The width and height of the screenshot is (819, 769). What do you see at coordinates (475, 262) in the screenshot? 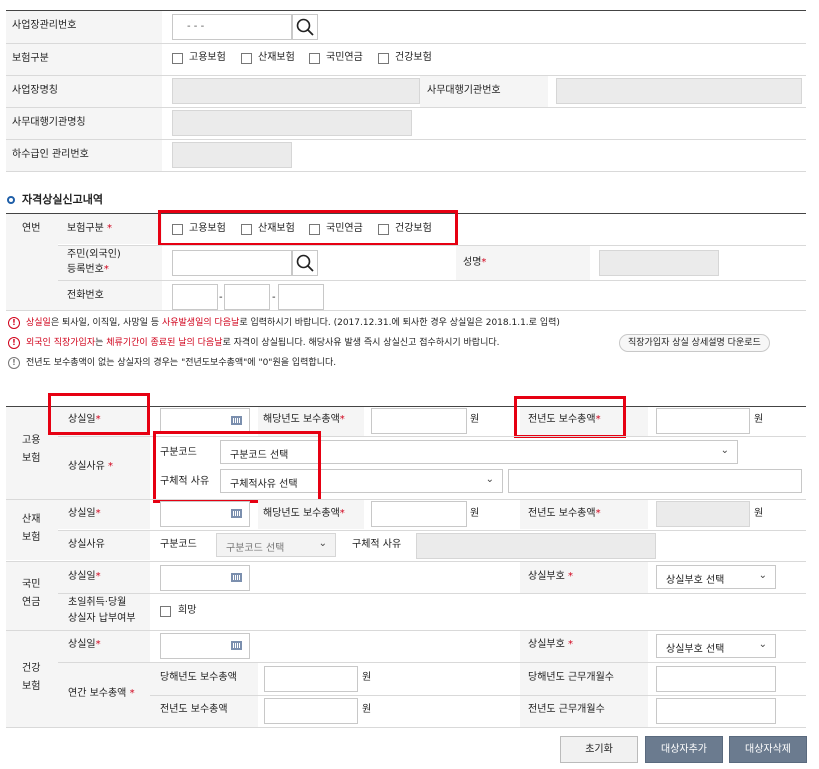
I see `name-label: 성명*` at bounding box center [475, 262].